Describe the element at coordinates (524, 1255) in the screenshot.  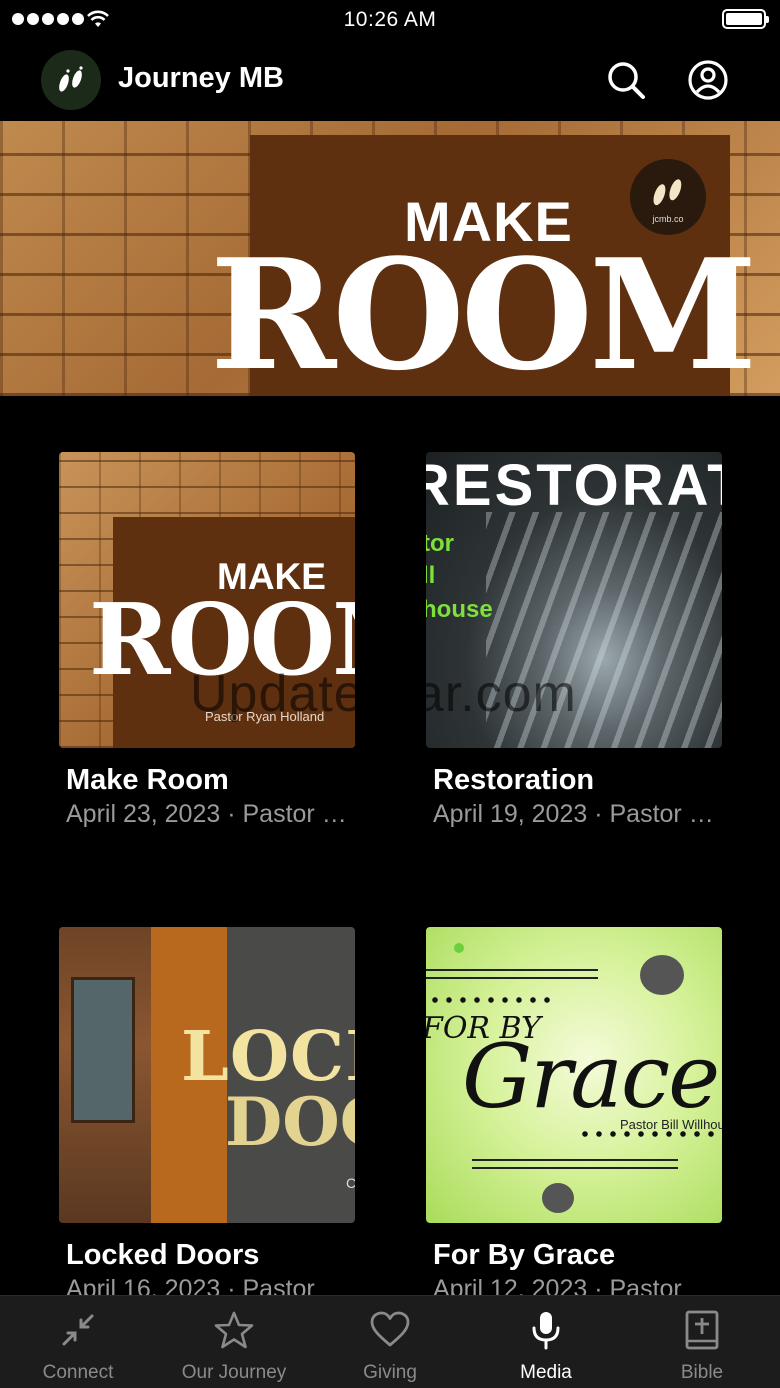
I see `media-title: For By Grace` at that location.